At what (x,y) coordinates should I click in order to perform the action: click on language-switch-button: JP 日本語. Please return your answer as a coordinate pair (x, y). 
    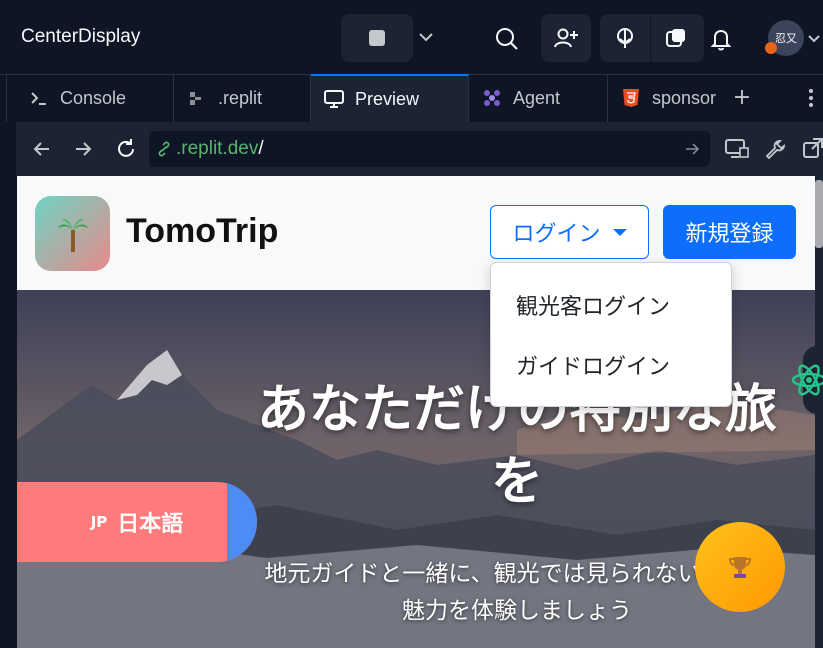
    Looking at the image, I should click on (137, 522).